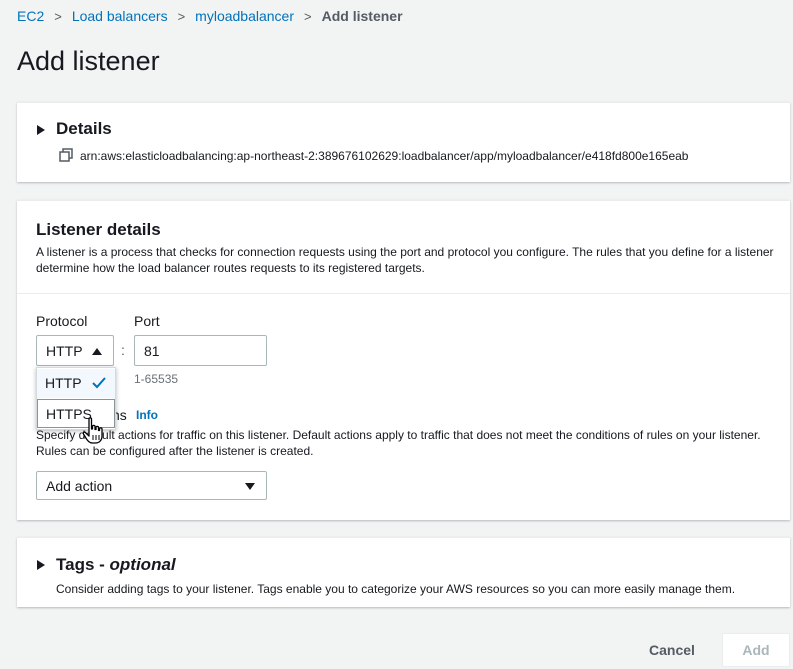 The image size is (793, 669). I want to click on breadcrumb-current: Add listener, so click(362, 16).